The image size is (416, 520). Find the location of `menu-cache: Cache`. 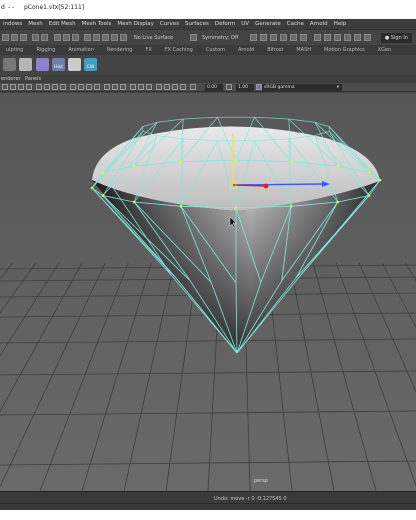

menu-cache: Cache is located at coordinates (295, 24).